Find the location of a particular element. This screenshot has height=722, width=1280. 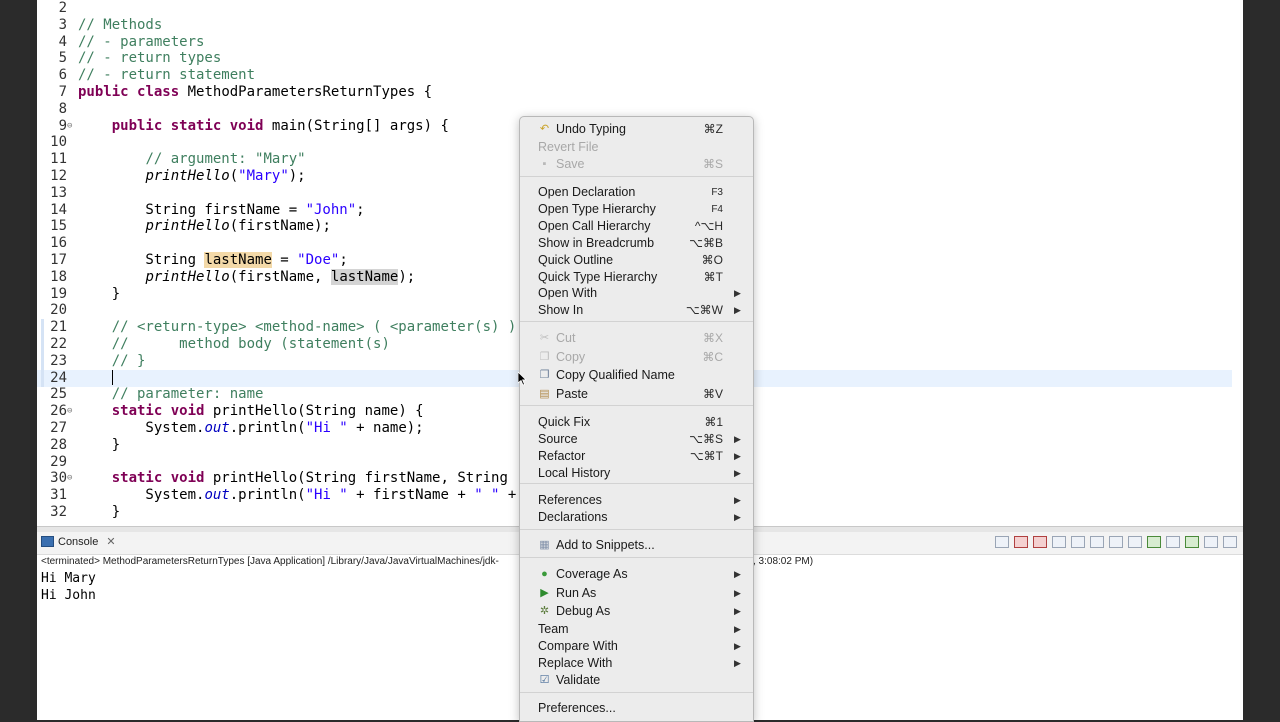

menu-item-show-in: Show In ⌥⌘W ▶ is located at coordinates (636, 310).